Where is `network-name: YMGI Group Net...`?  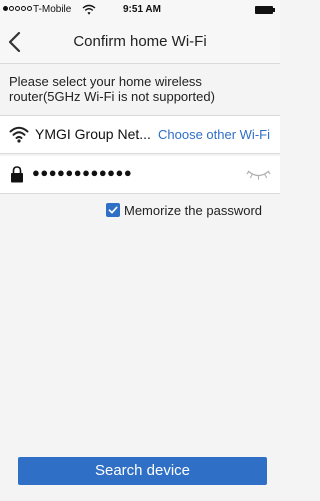
network-name: YMGI Group Net... is located at coordinates (93, 134).